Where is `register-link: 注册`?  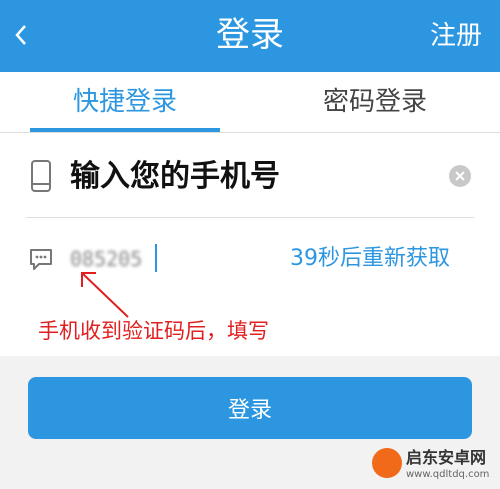 register-link: 注册 is located at coordinates (456, 36).